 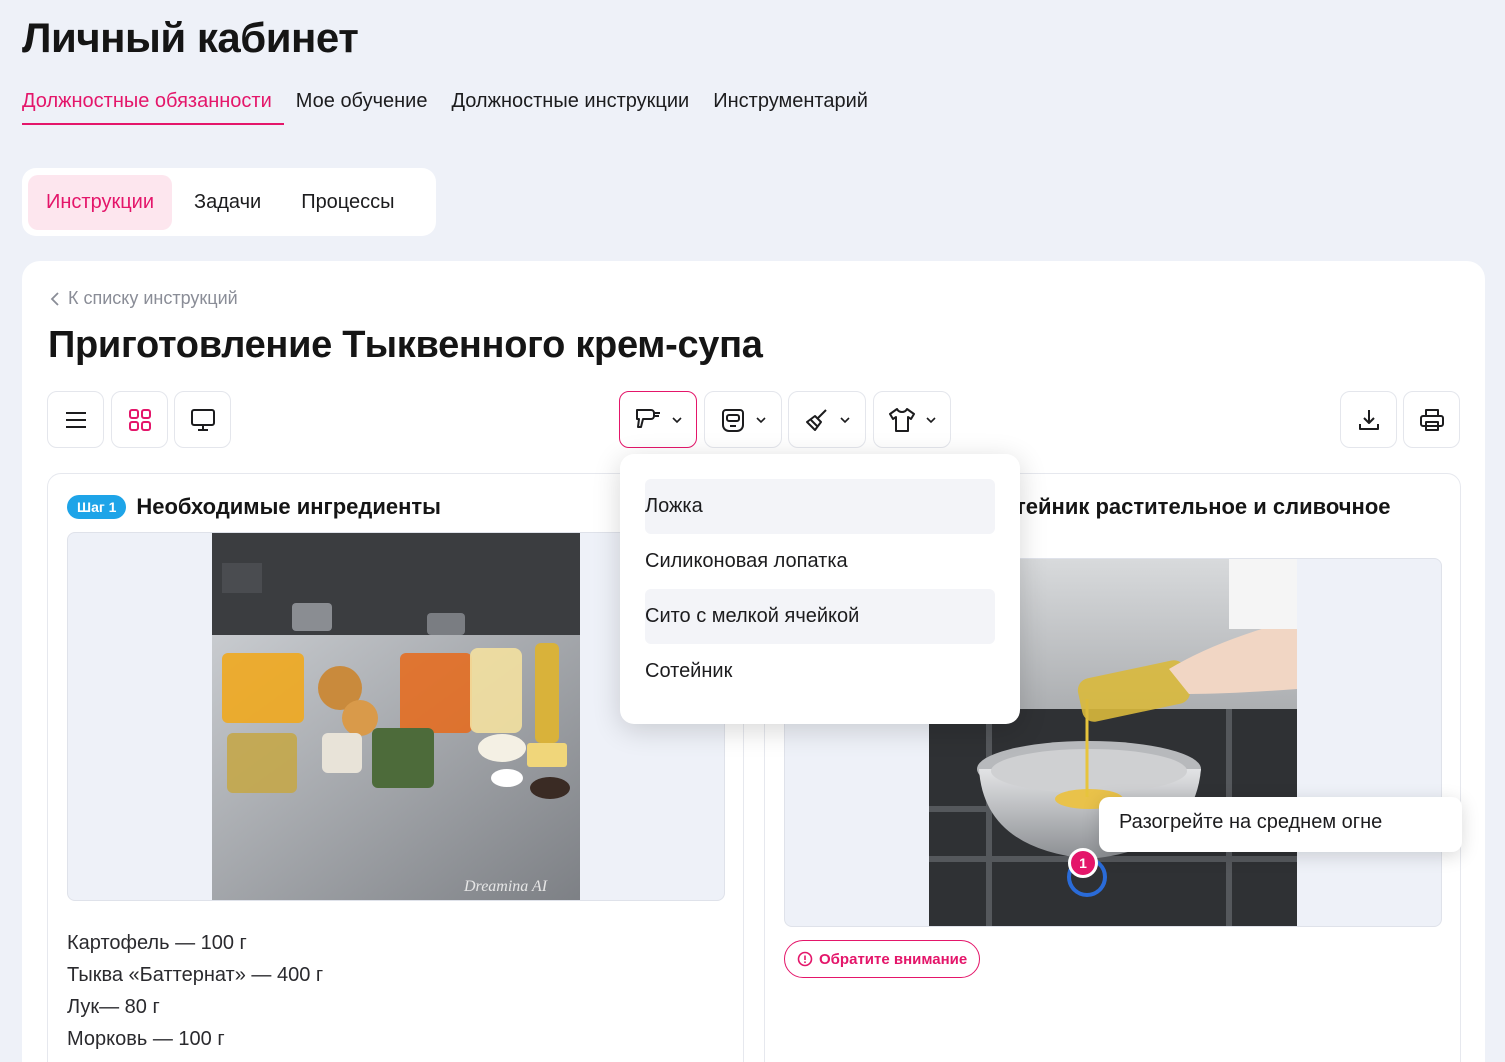 What do you see at coordinates (505, 886) in the screenshot?
I see `watermark-text: Dreamina AI` at bounding box center [505, 886].